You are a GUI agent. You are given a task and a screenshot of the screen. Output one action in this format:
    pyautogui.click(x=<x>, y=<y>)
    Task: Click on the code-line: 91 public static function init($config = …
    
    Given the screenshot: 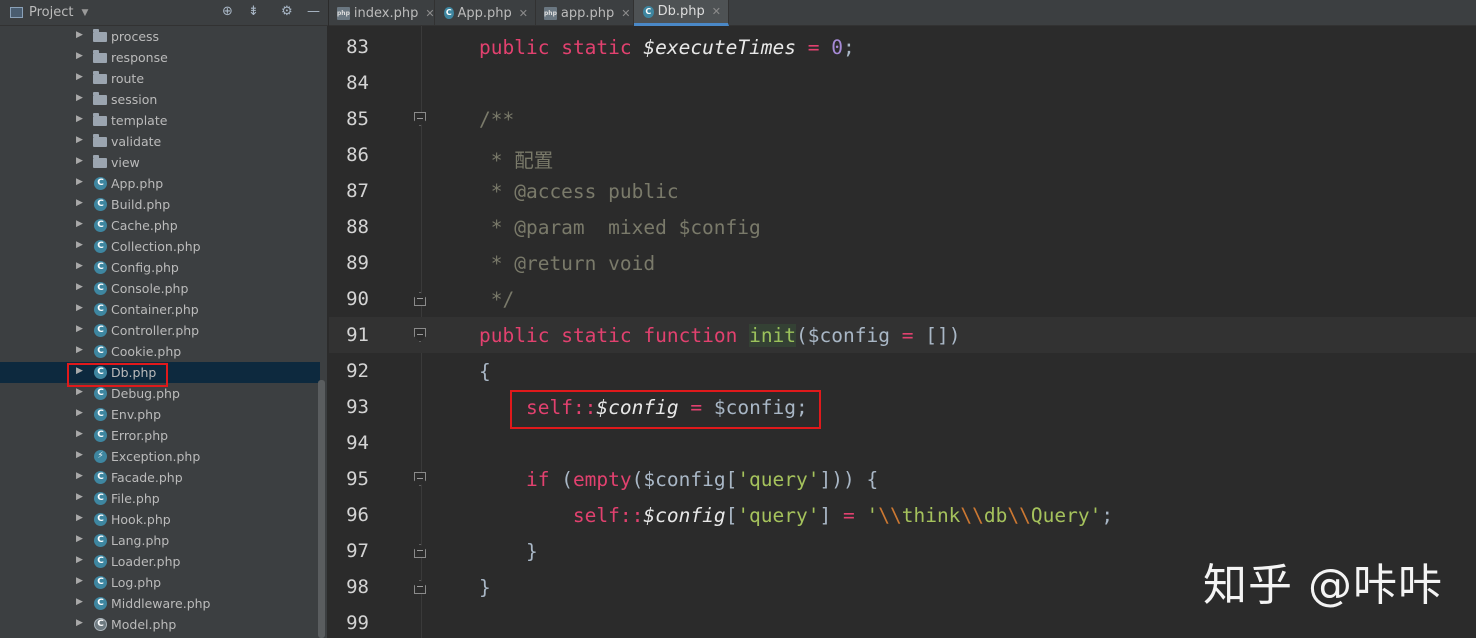 What is the action you would take?
    pyautogui.click(x=902, y=335)
    